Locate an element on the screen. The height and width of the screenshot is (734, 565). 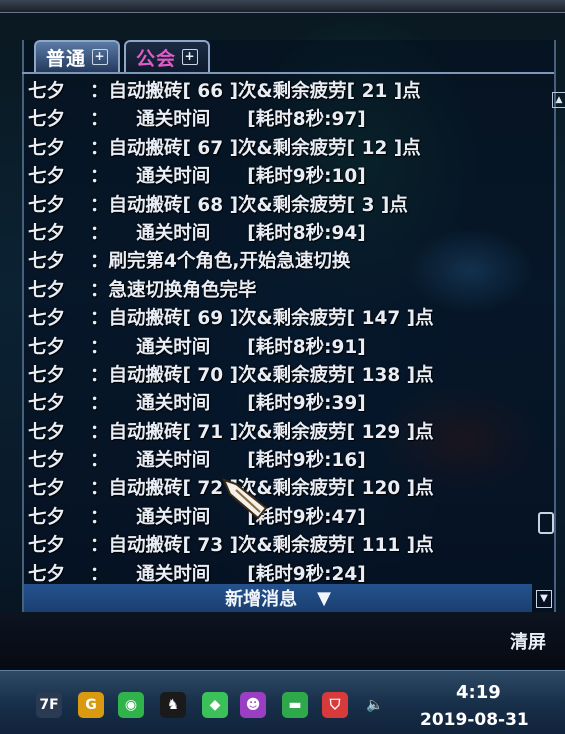
tab-normal-label: 普通 is located at coordinates (66, 58).